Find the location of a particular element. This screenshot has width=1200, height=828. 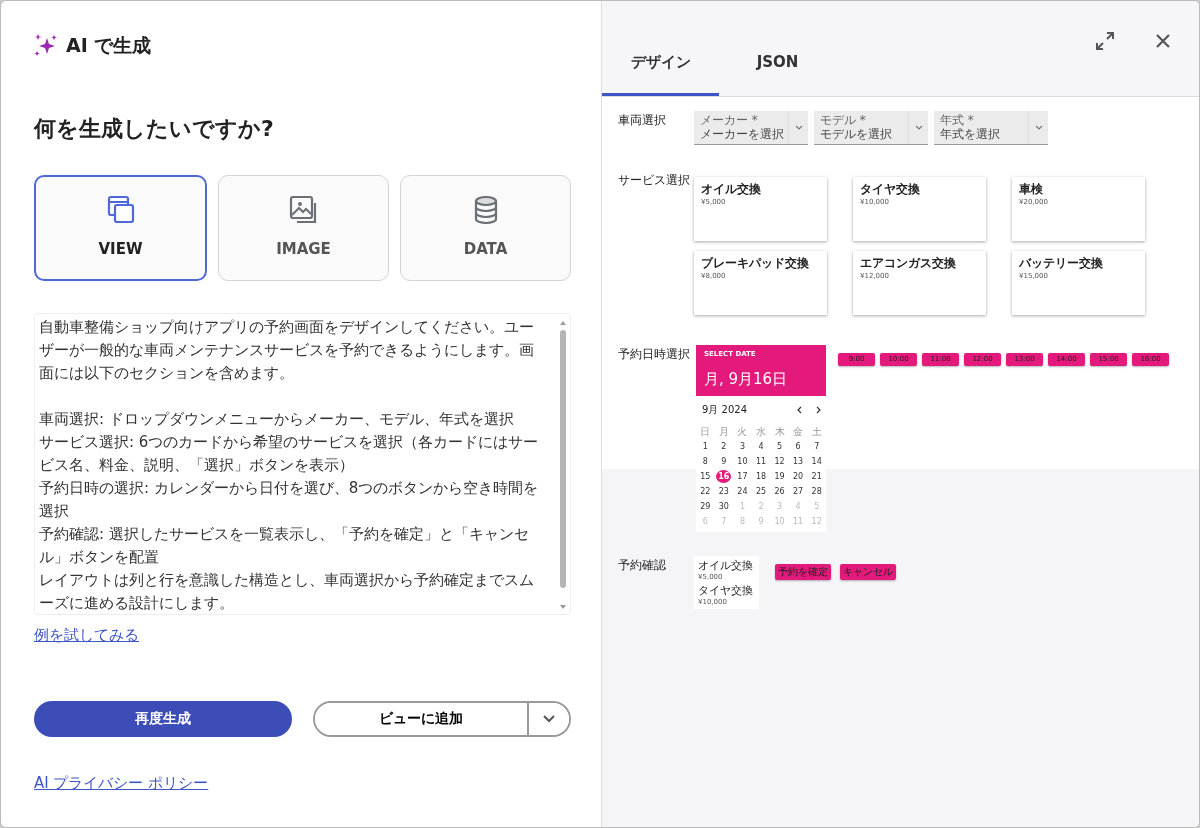

confirm-button: 予約を確定 is located at coordinates (803, 572).